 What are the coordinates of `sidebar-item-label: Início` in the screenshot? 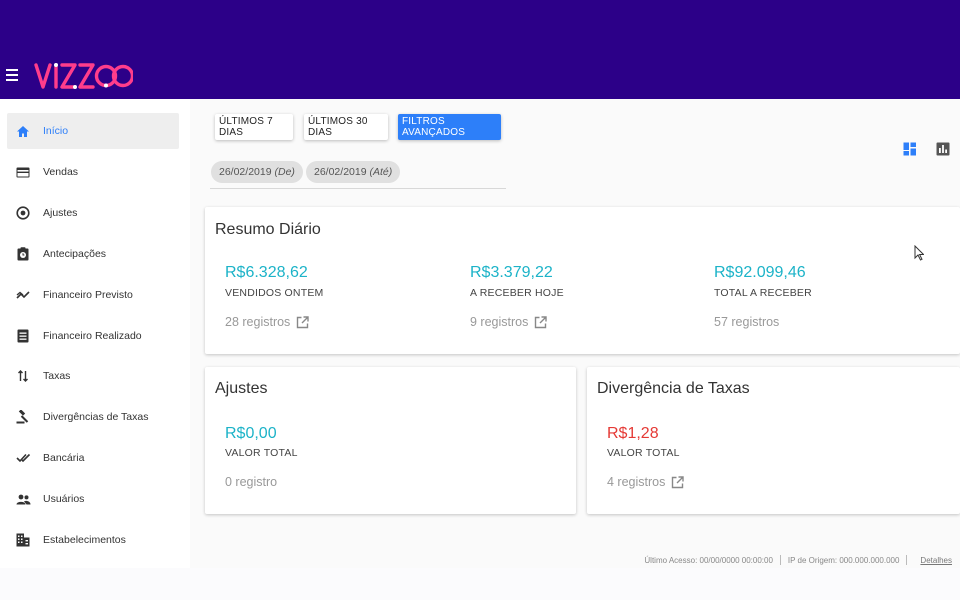 It's located at (56, 131).